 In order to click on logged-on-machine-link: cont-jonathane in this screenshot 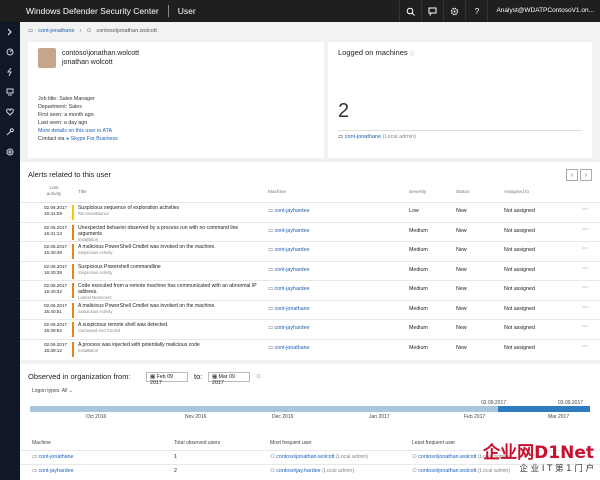, I will do `click(363, 137)`.